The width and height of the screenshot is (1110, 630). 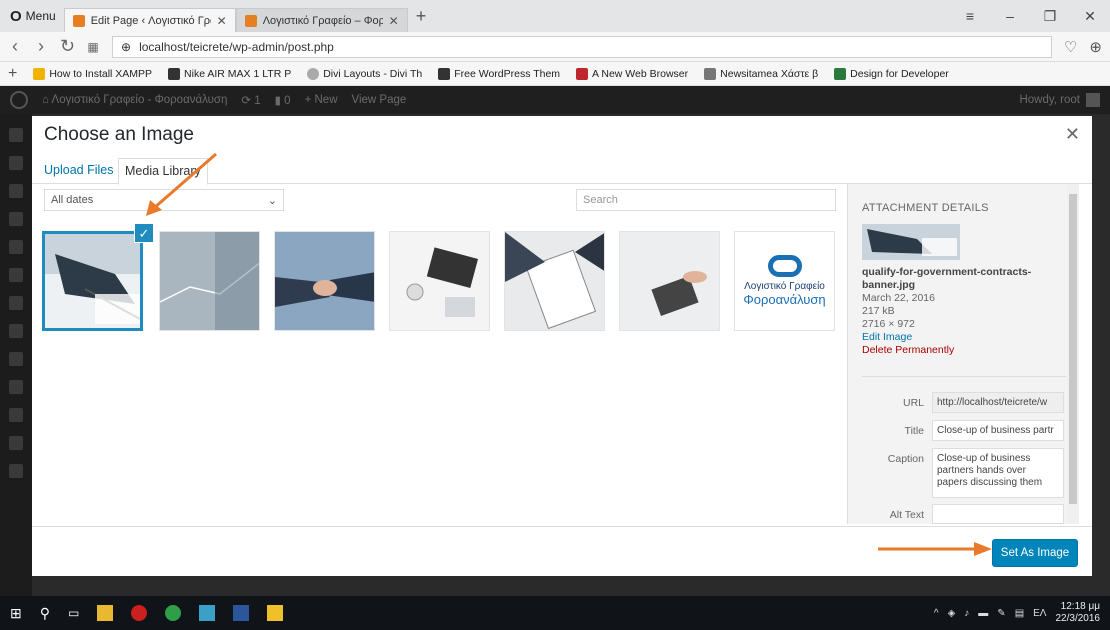 What do you see at coordinates (964, 337) in the screenshot?
I see `edit-image-link: Edit Image` at bounding box center [964, 337].